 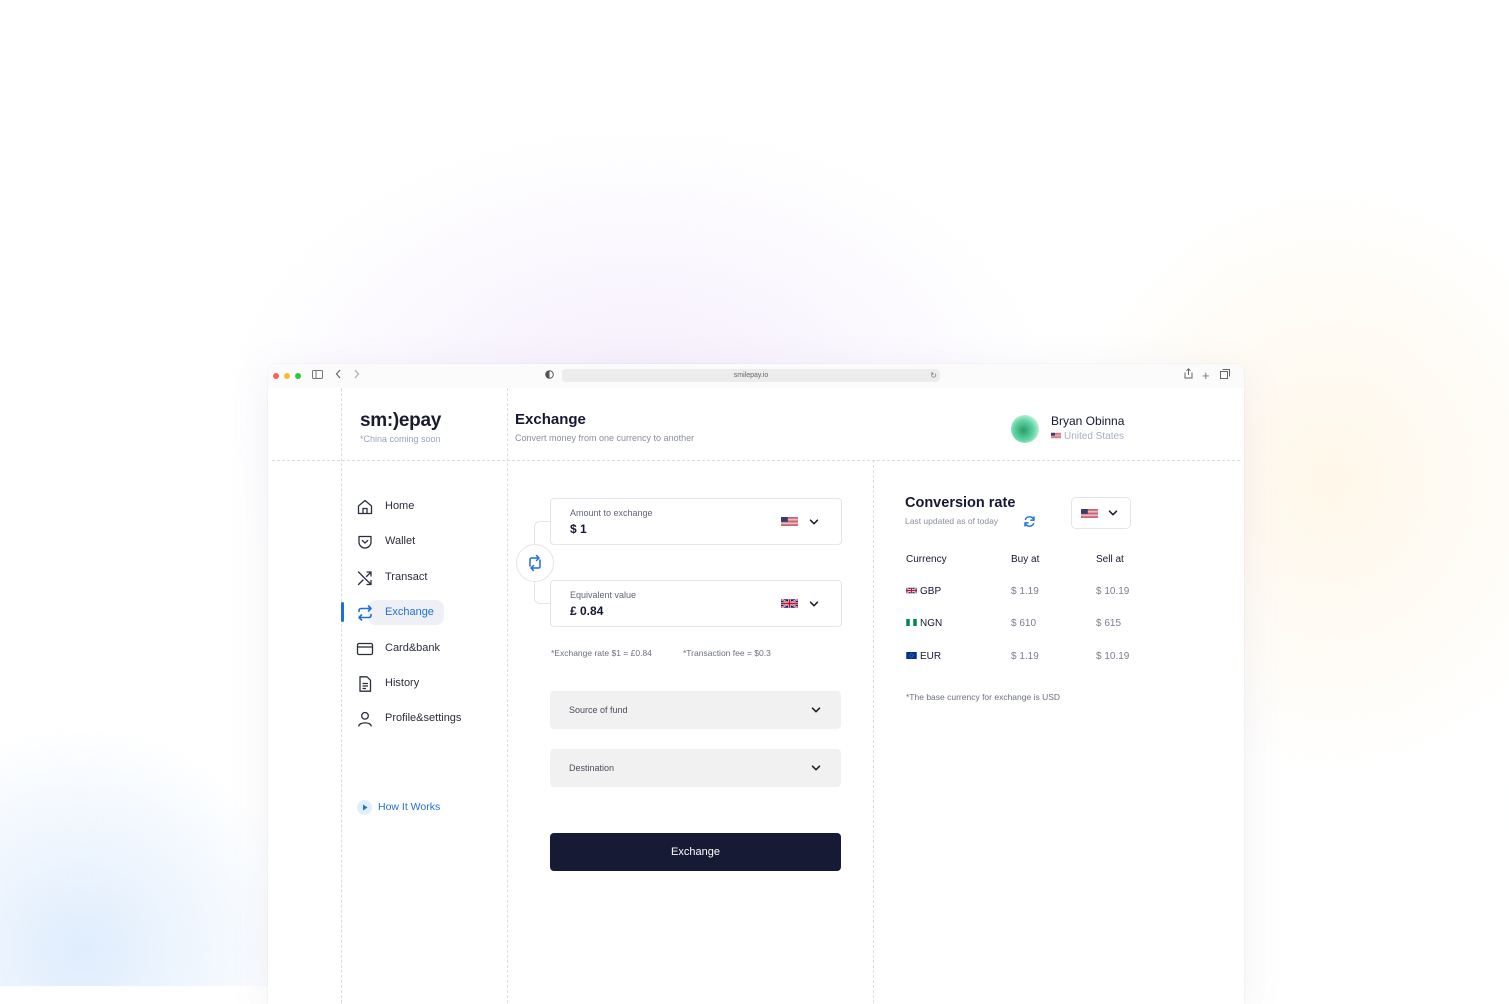 What do you see at coordinates (549, 376) in the screenshot?
I see `shield-icon` at bounding box center [549, 376].